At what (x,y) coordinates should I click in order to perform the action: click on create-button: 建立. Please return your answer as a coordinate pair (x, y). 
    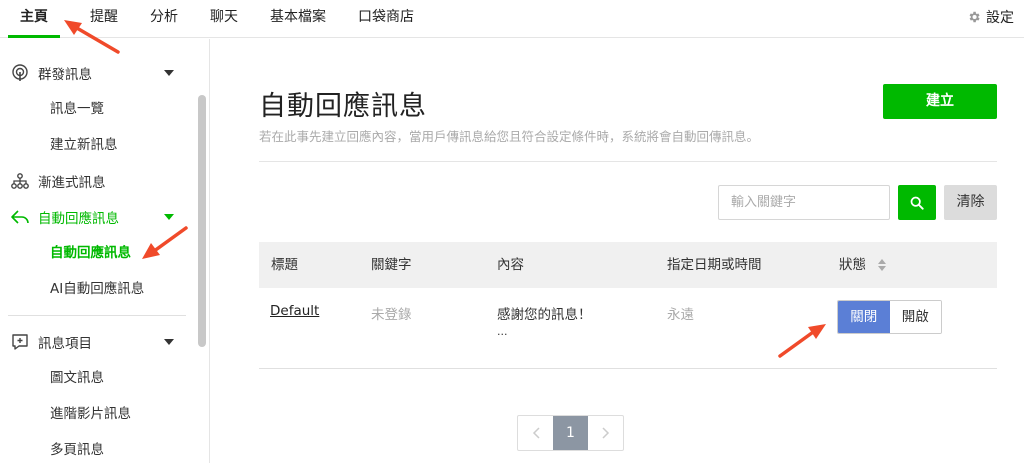
    Looking at the image, I should click on (940, 101).